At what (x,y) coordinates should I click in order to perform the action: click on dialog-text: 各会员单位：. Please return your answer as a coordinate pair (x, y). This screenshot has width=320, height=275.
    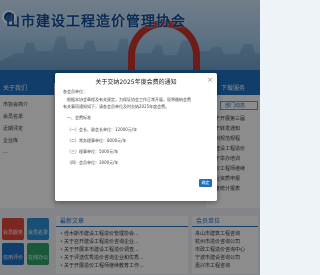
    Looking at the image, I should click on (75, 91).